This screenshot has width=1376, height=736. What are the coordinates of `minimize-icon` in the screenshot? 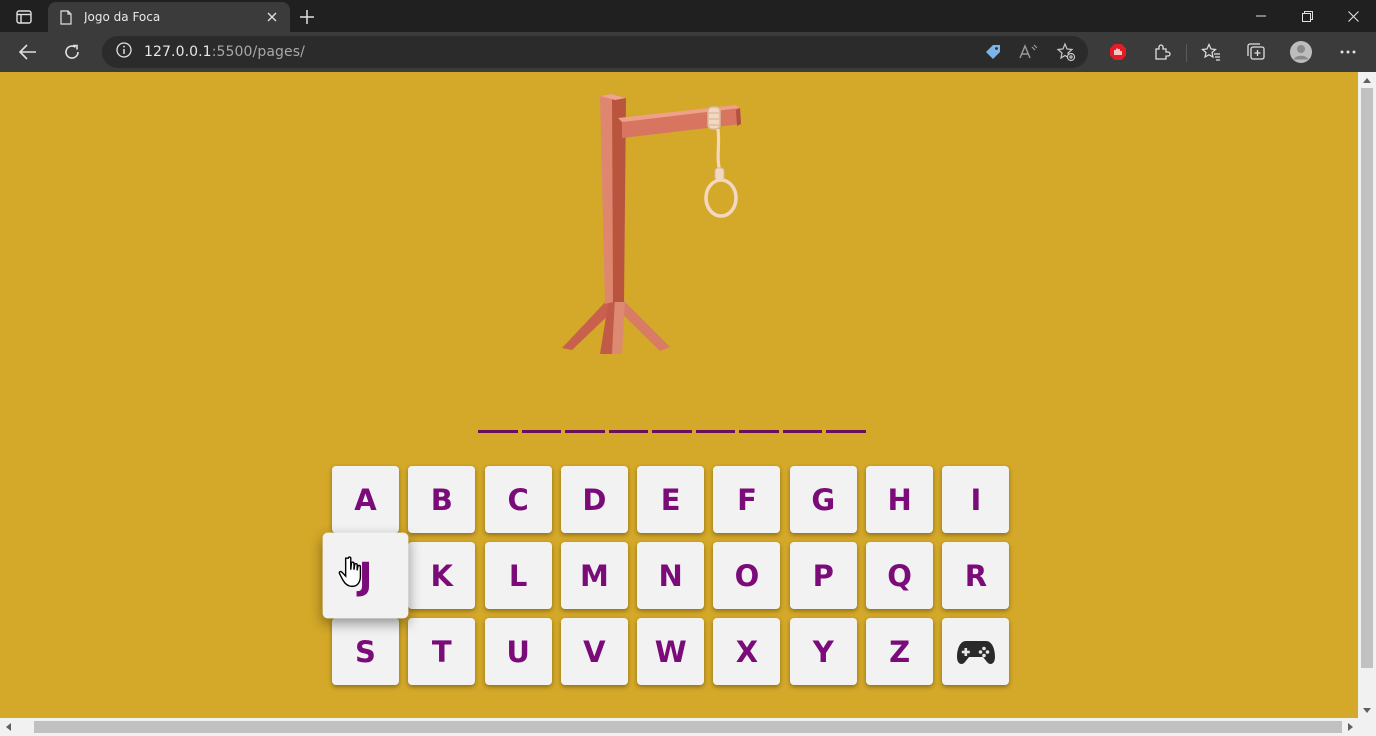 It's located at (1261, 16).